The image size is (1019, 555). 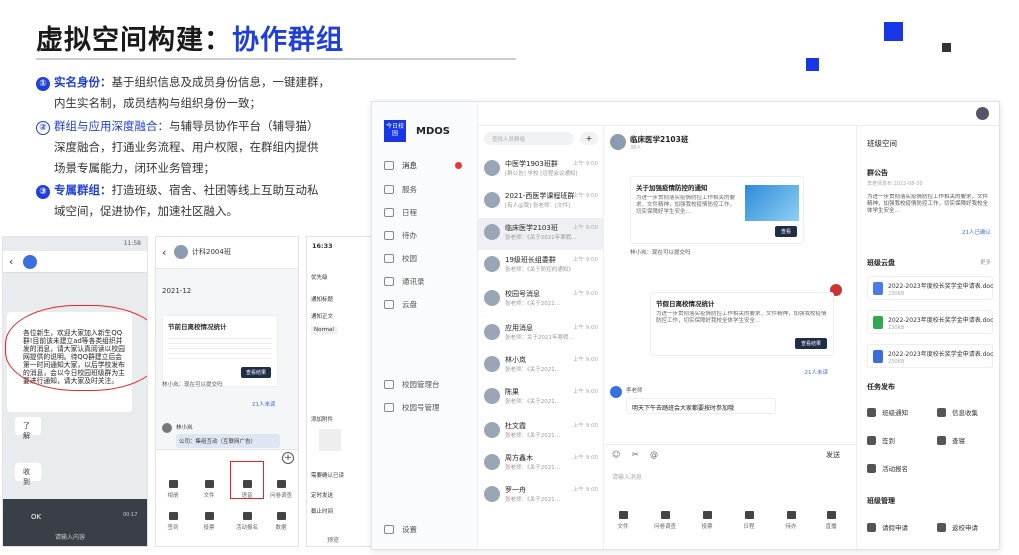 What do you see at coordinates (941, 527) in the screenshot?
I see `return-icon` at bounding box center [941, 527].